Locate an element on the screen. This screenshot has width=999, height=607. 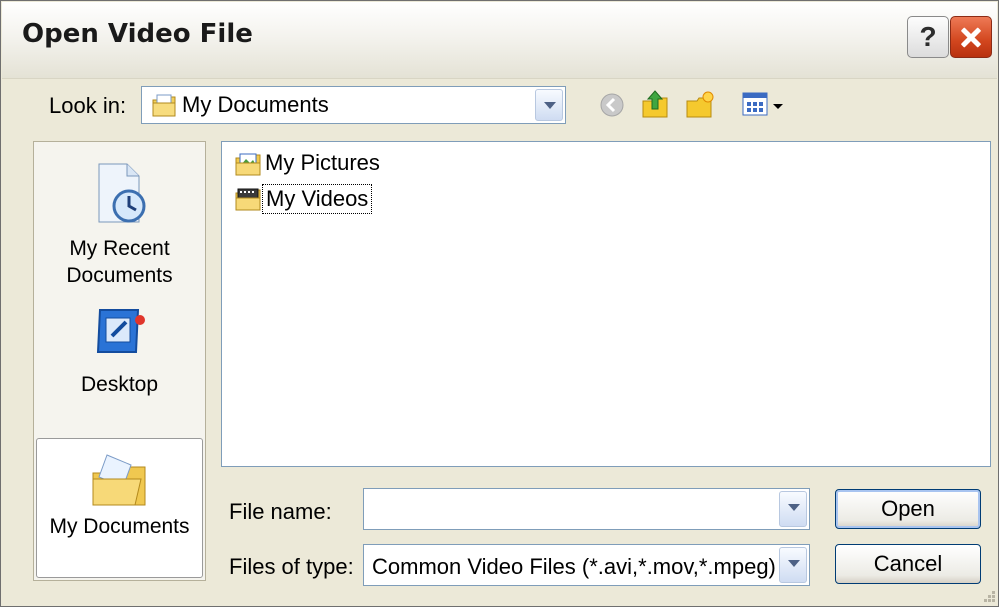
new-folder-icon is located at coordinates (700, 105).